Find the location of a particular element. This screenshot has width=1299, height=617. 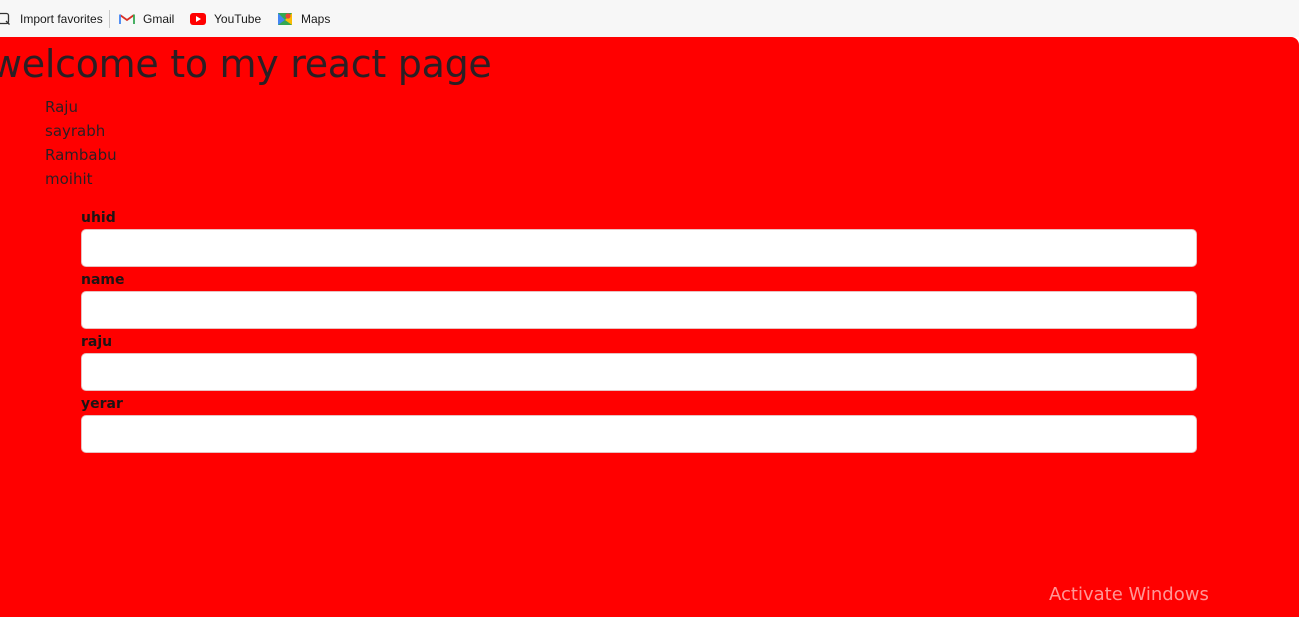

bookmark-label: Maps is located at coordinates (316, 19).